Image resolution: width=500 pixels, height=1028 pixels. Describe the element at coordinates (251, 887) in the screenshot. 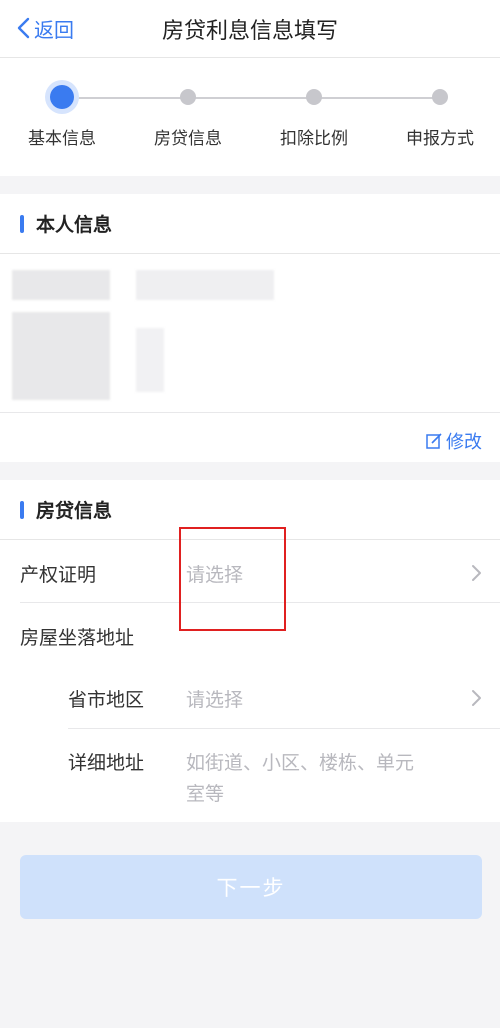

I see `next-step-button: 下一步` at that location.